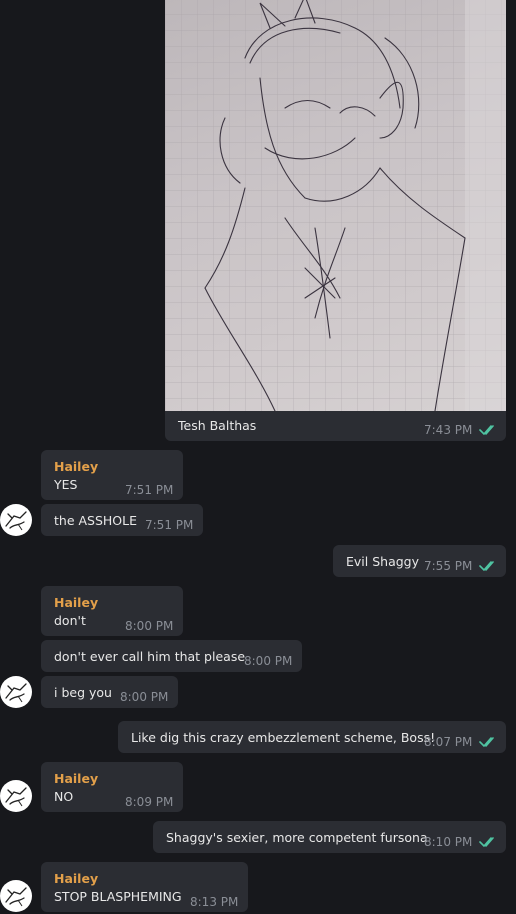  I want to click on incoming-message: Hailey STOP BLASPHEMING 8:13 PM, so click(144, 887).